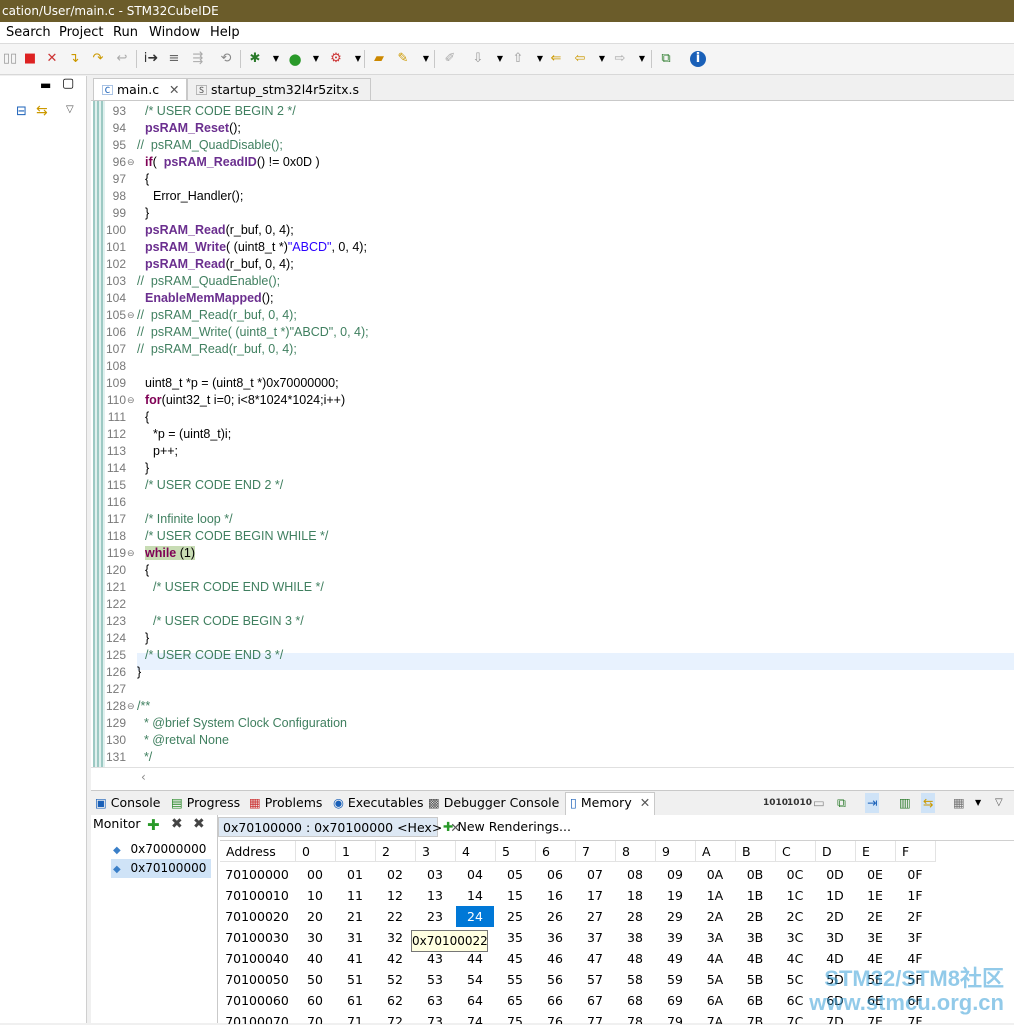 This screenshot has width=1014, height=1025. I want to click on memory-byte-cell: 3F, so click(915, 937).